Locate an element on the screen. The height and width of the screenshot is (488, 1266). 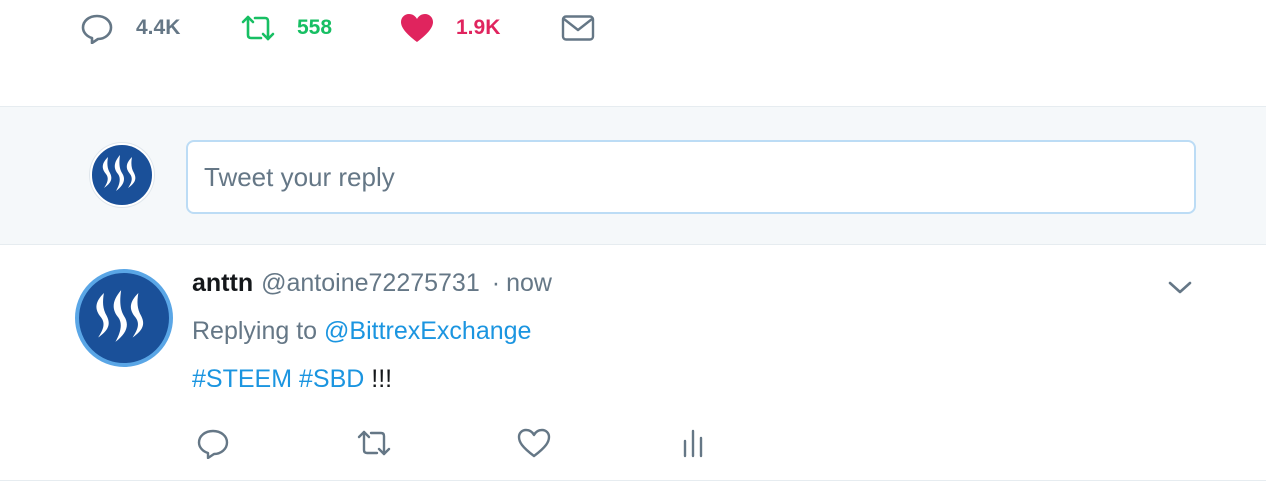
tweet-menu-button is located at coordinates (1180, 287).